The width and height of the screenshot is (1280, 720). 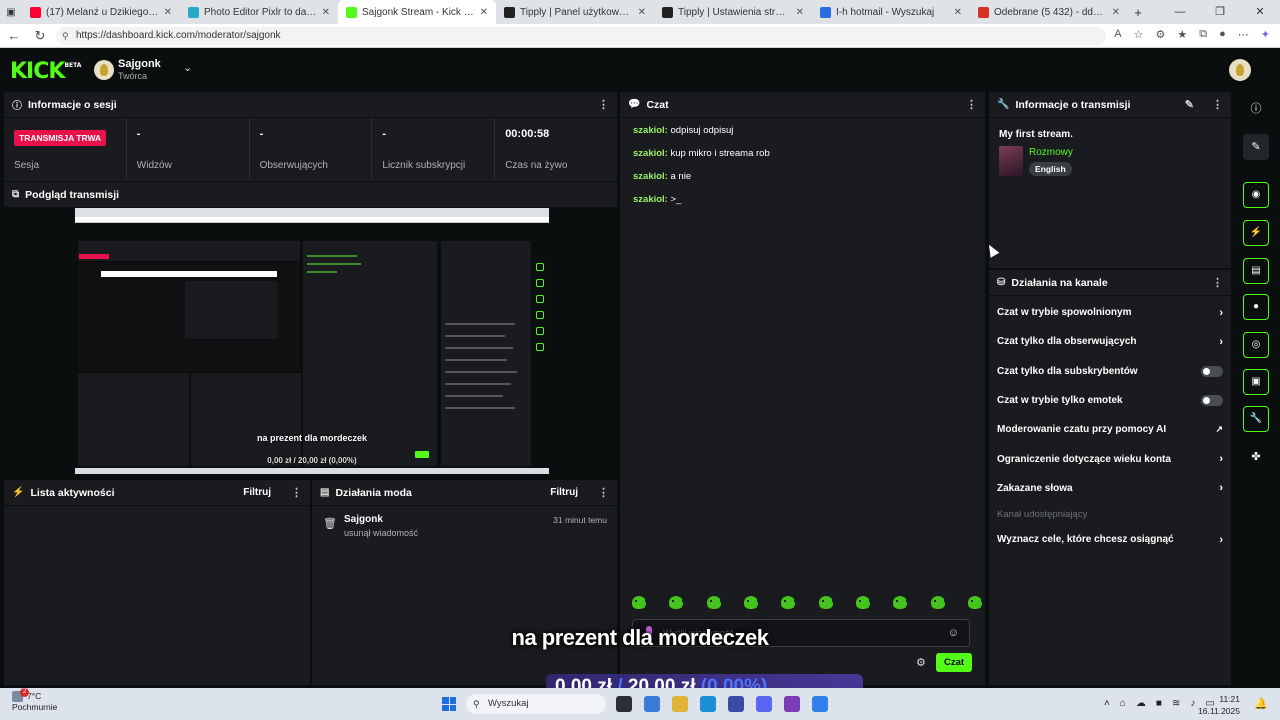 What do you see at coordinates (1123, 703) in the screenshot?
I see `network-icon: ⌂` at bounding box center [1123, 703].